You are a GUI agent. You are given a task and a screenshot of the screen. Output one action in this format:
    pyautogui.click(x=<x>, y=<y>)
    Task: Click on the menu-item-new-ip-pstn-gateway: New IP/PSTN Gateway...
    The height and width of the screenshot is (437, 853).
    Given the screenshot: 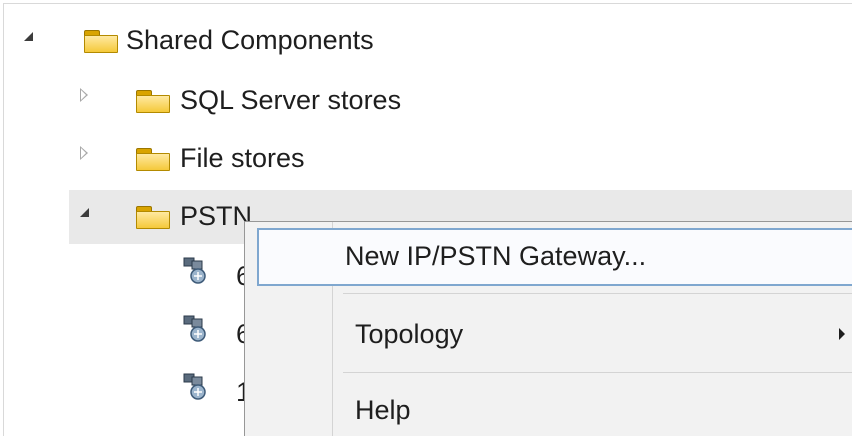 What is the action you would take?
    pyautogui.click(x=554, y=257)
    